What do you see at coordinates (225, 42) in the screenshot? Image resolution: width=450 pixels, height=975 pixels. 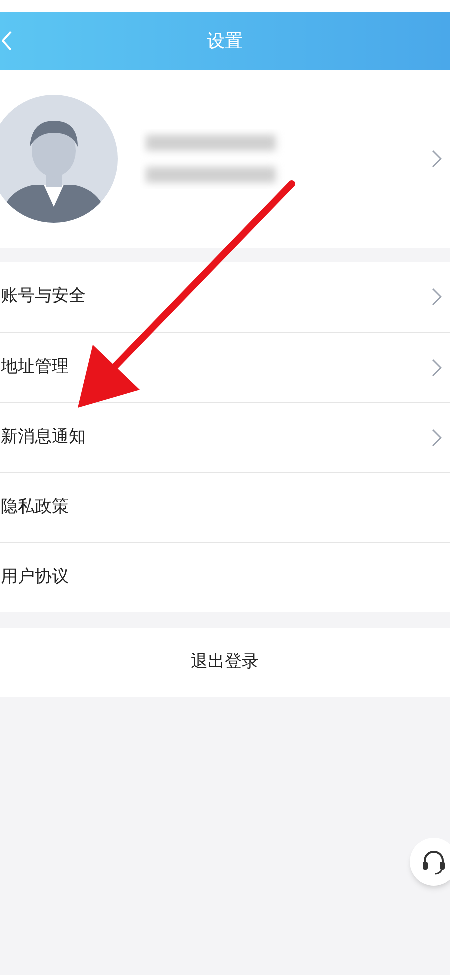 I see `page-title: 设置` at bounding box center [225, 42].